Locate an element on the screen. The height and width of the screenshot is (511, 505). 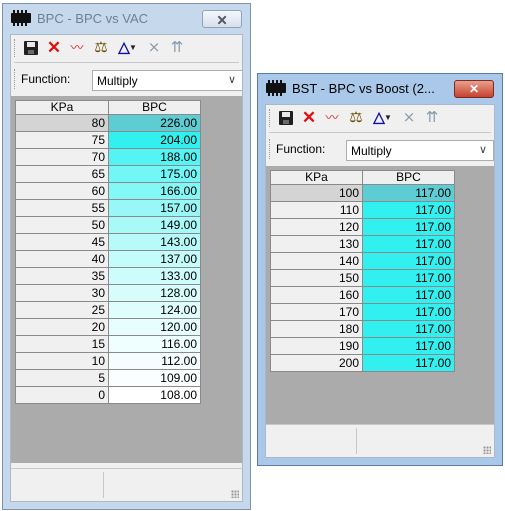
bpc-cell: 112.00 is located at coordinates (154, 361).